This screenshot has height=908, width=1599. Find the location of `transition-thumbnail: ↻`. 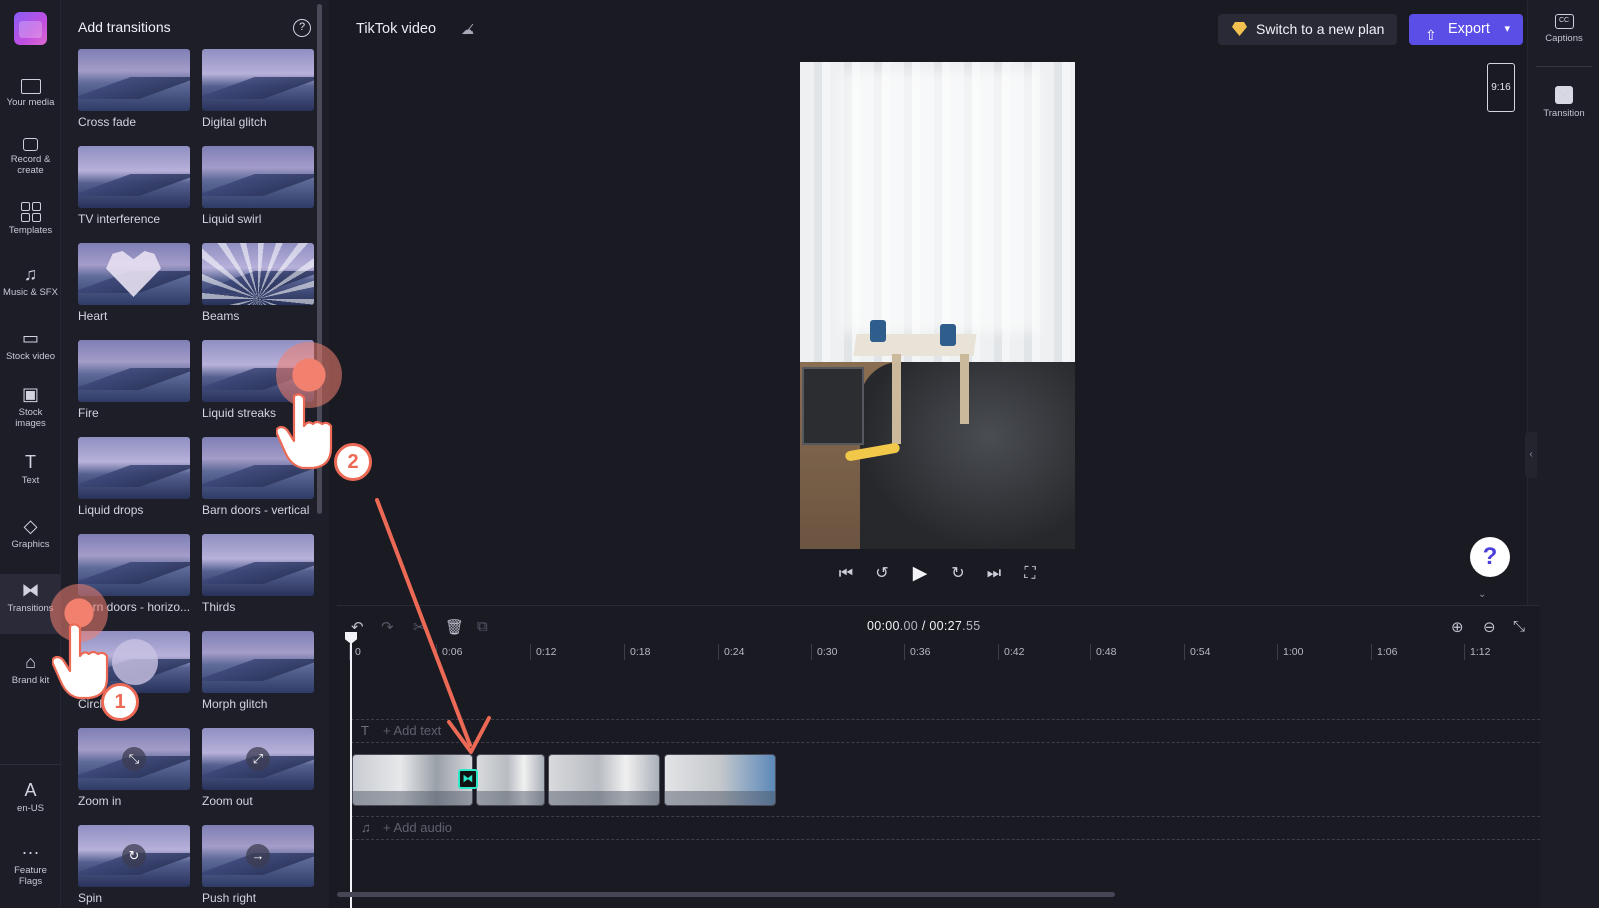

transition-thumbnail: ↻ is located at coordinates (134, 856).